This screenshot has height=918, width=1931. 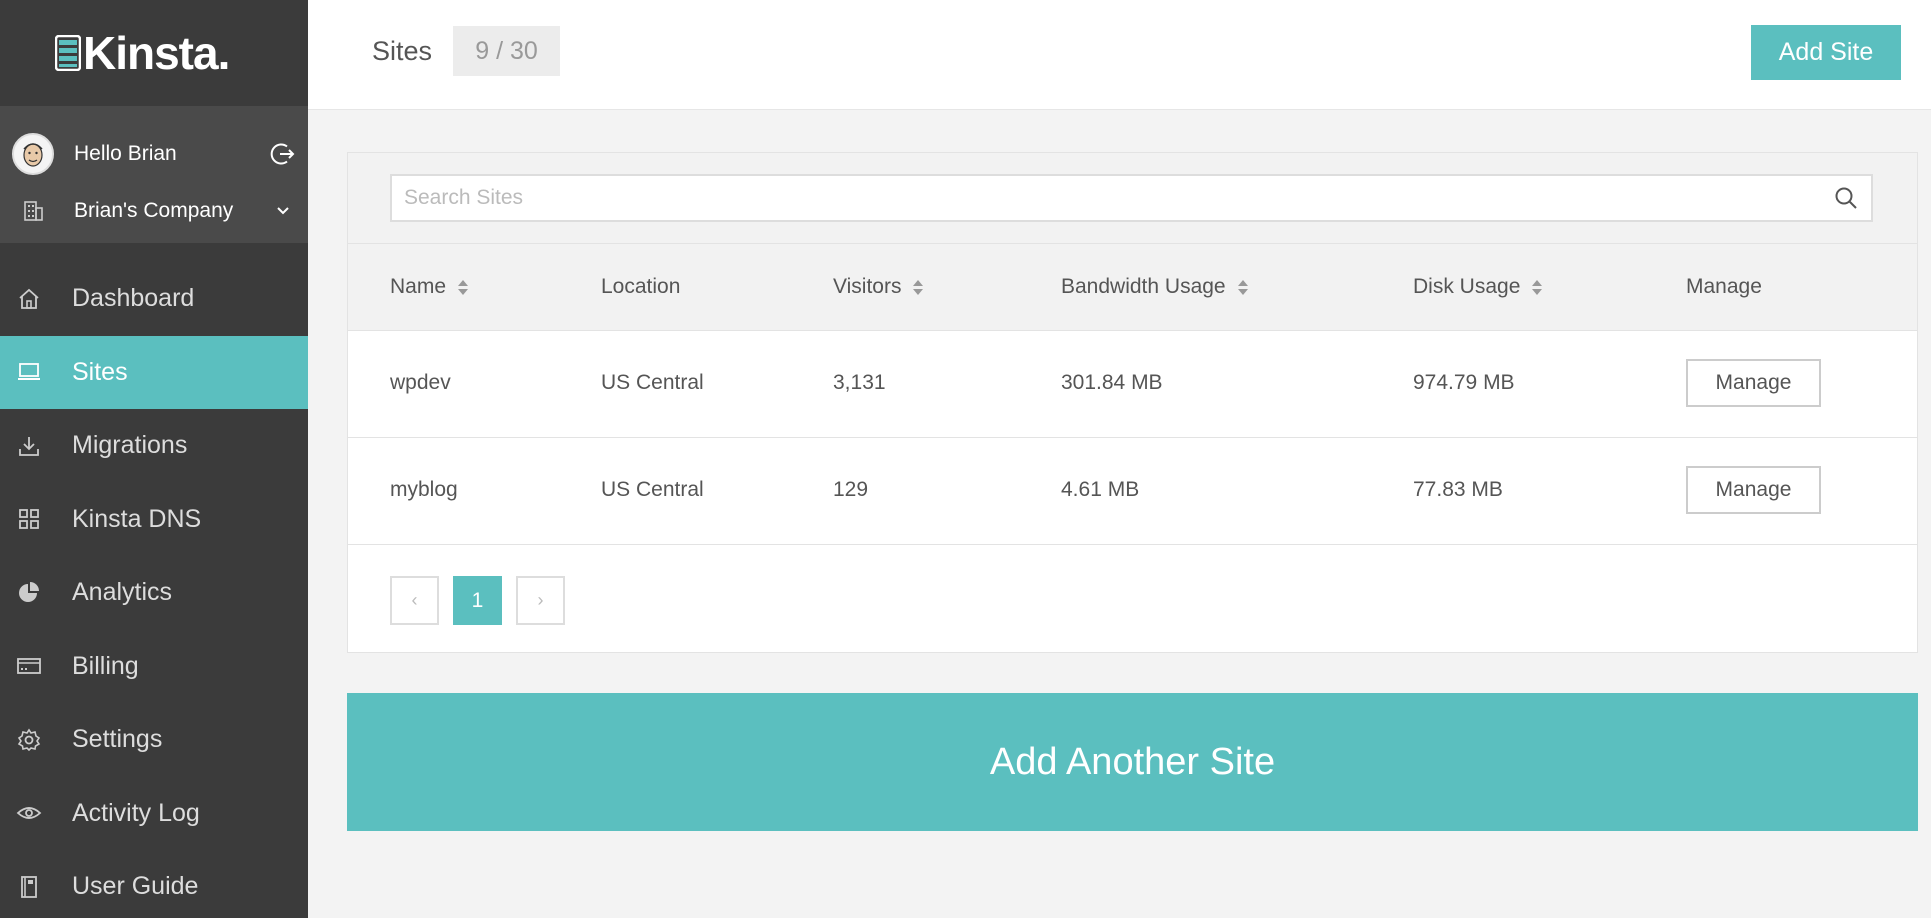 What do you see at coordinates (418, 286) in the screenshot?
I see `column-label: Name` at bounding box center [418, 286].